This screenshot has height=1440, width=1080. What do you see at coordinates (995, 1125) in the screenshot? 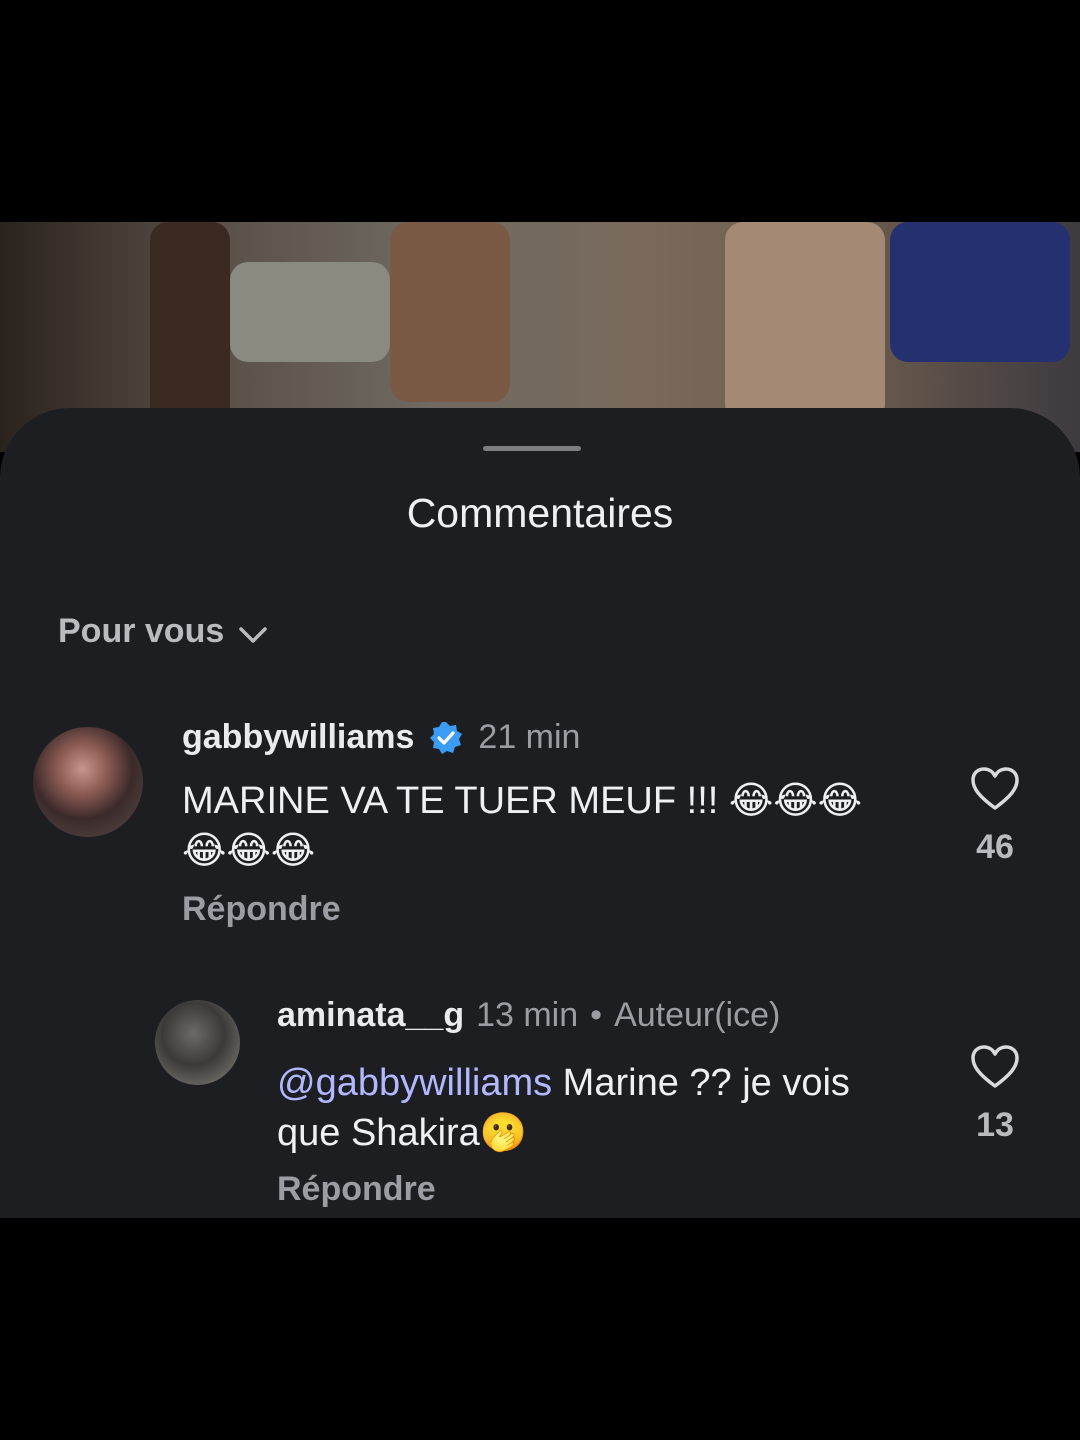
I see `like-count: 13` at bounding box center [995, 1125].